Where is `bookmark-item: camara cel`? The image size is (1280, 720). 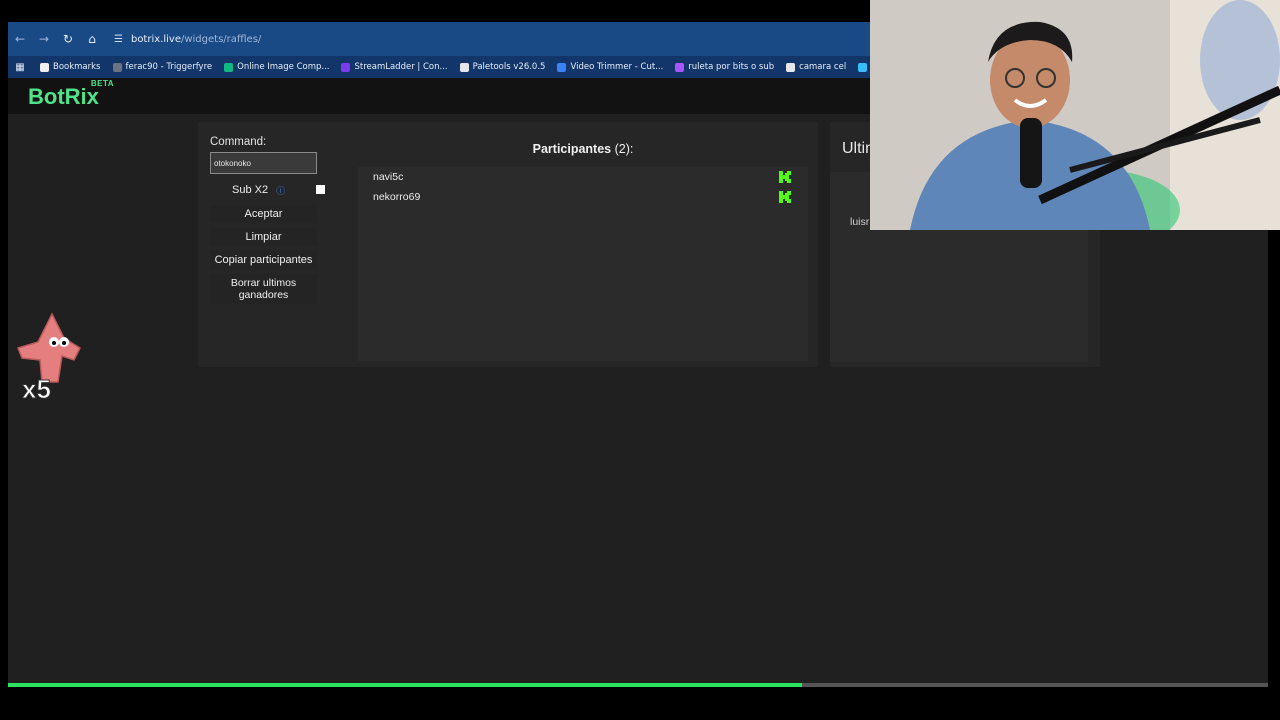 bookmark-item: camara cel is located at coordinates (816, 67).